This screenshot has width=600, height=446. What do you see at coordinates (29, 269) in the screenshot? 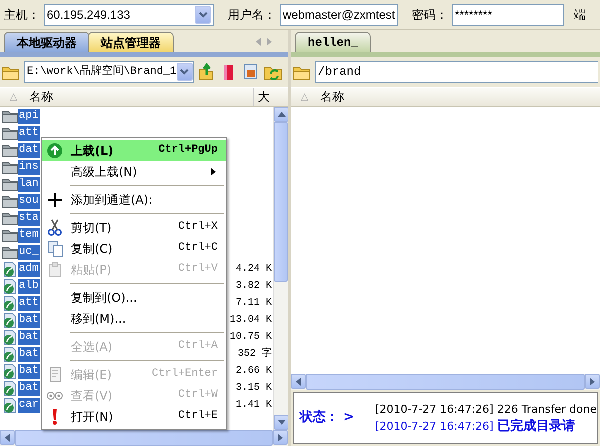
I see `file-name: adm` at bounding box center [29, 269].